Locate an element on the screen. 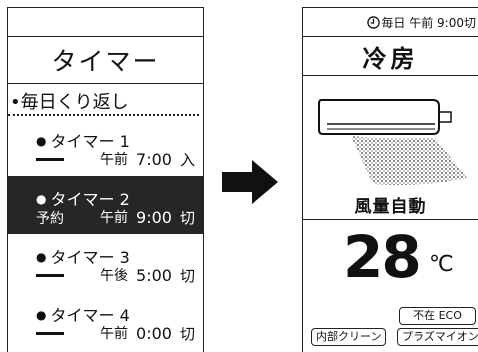 The image size is (478, 352). timer-item-1: ● タイマー 1 午前 7:00 入 is located at coordinates (105, 147).